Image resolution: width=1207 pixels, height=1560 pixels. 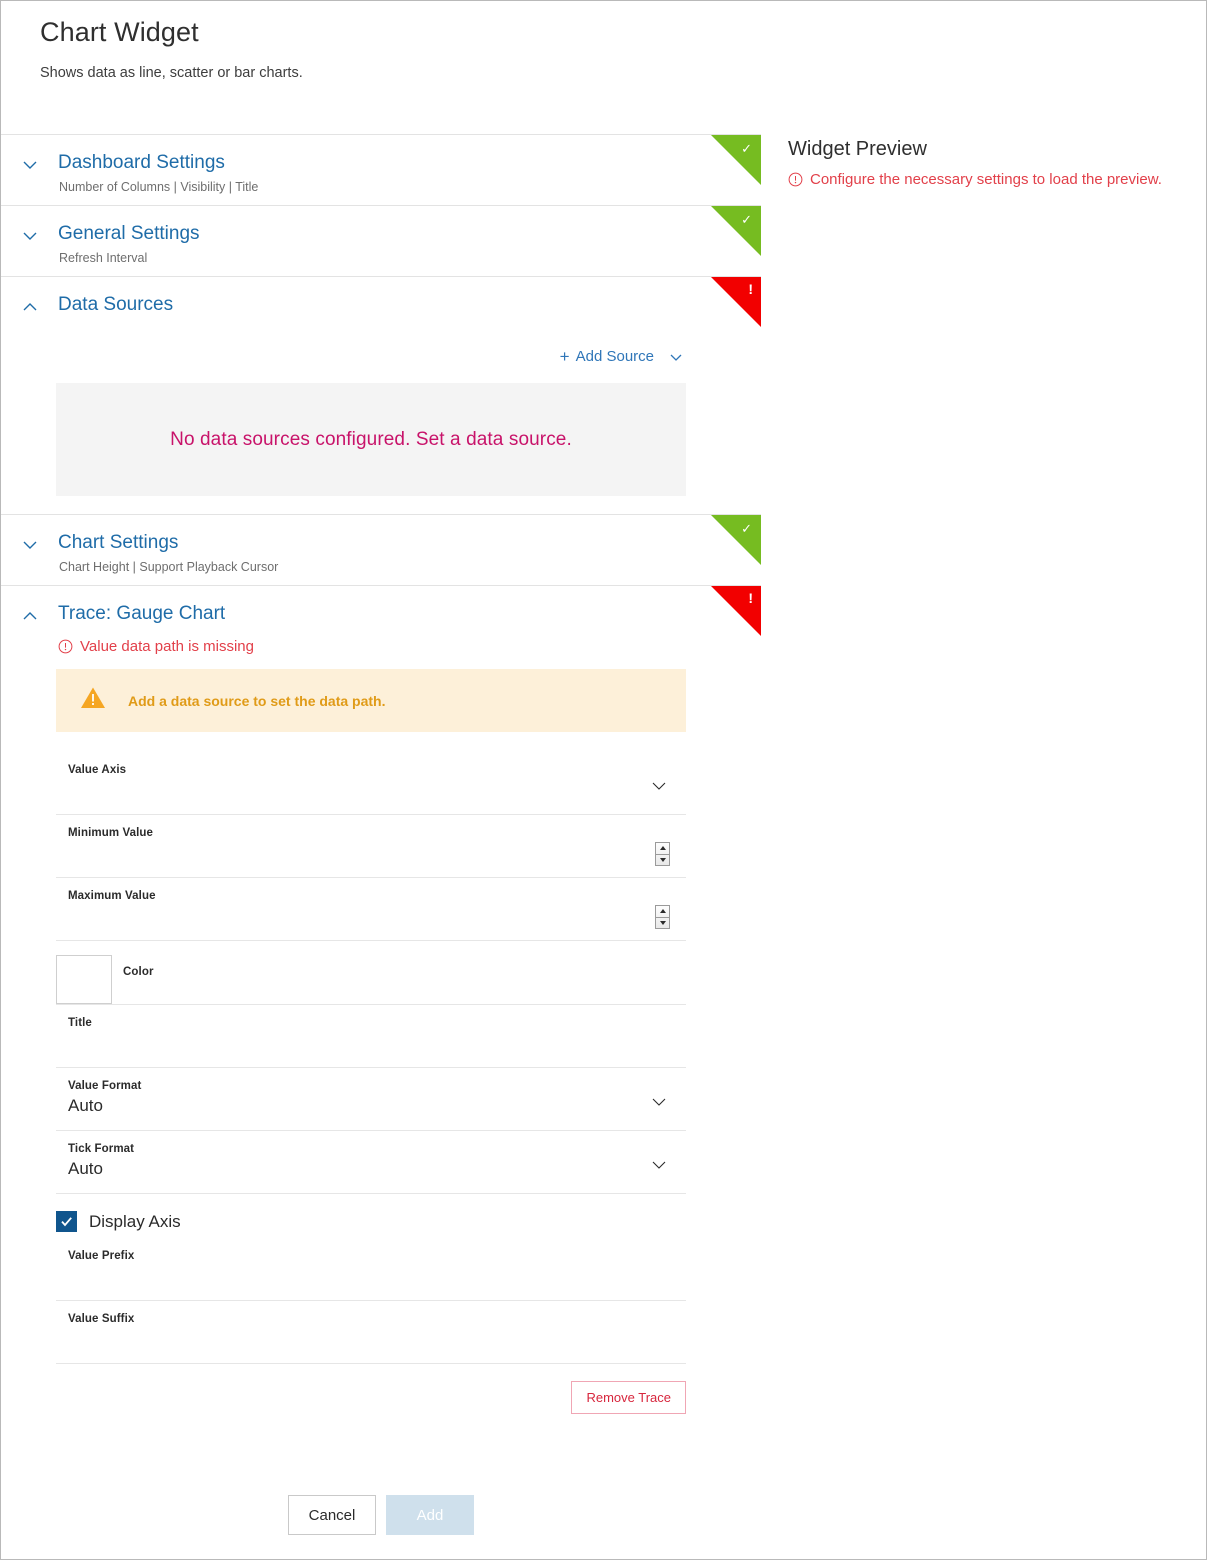 I want to click on field-label: Color, so click(x=138, y=972).